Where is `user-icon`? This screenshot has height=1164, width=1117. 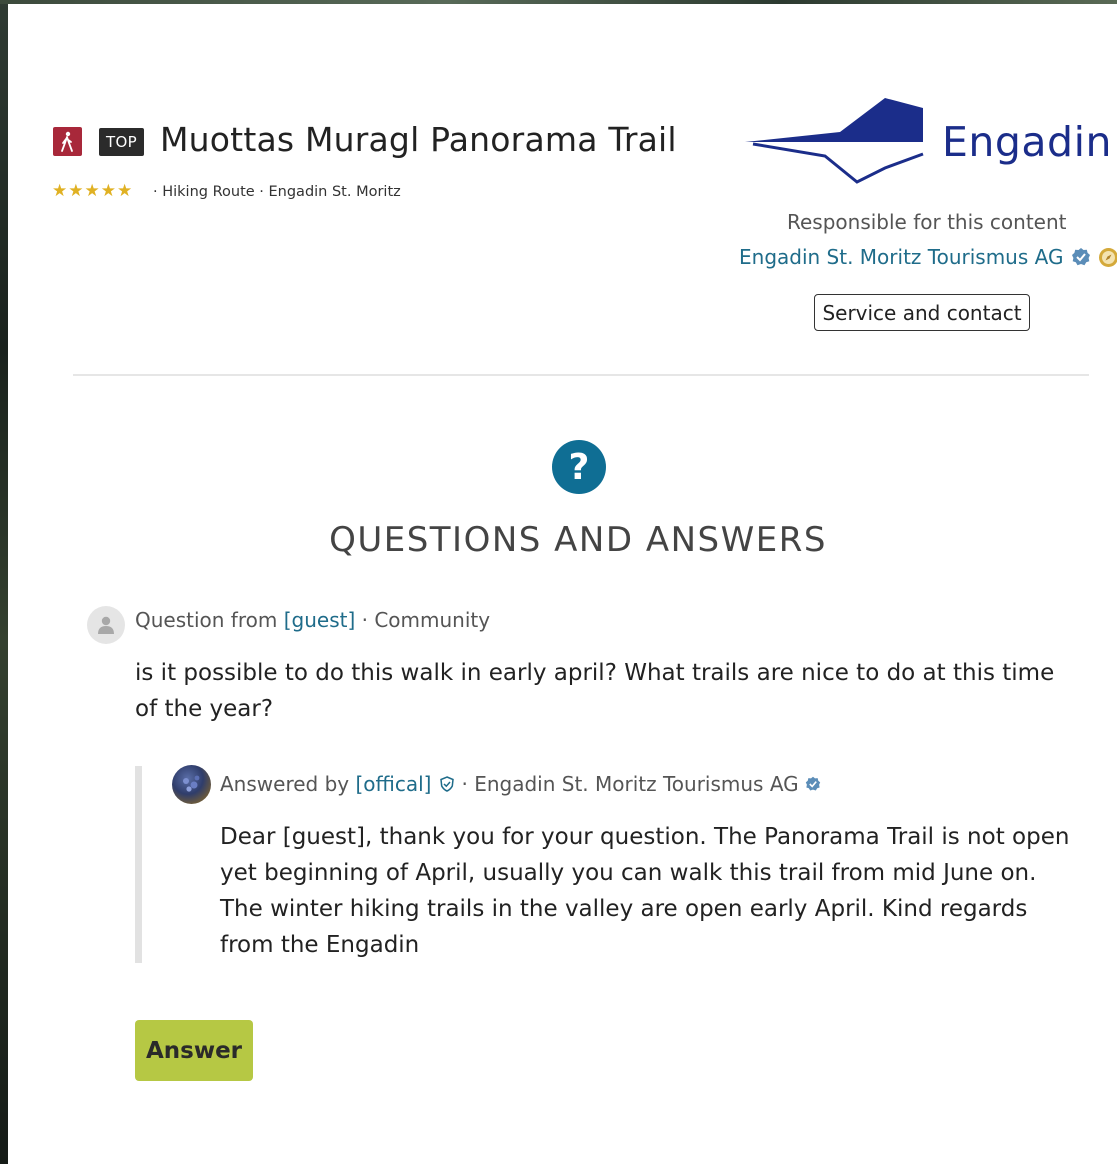
user-icon is located at coordinates (106, 625).